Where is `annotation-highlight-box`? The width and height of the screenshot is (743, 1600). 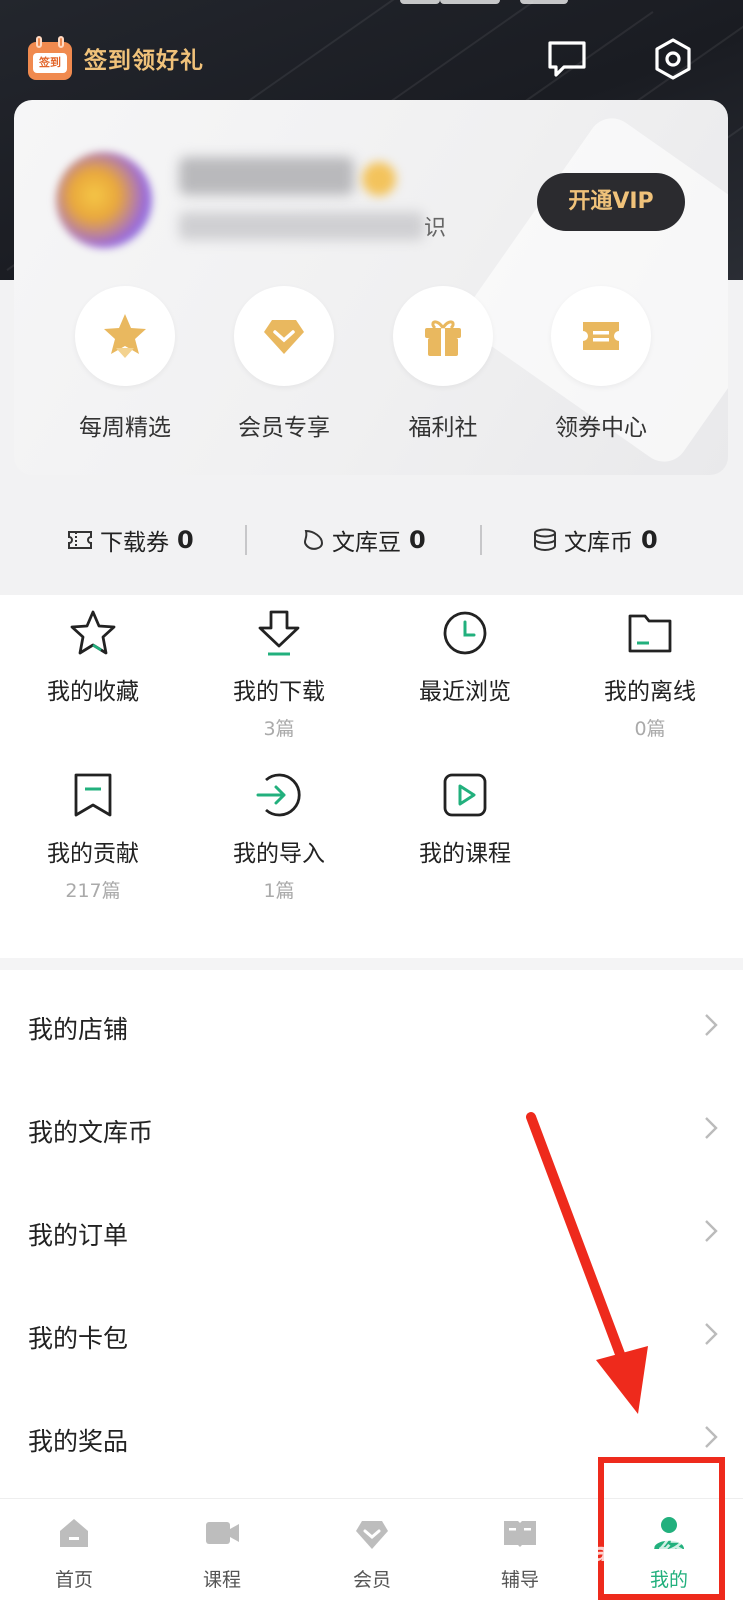
annotation-highlight-box is located at coordinates (661, 1528).